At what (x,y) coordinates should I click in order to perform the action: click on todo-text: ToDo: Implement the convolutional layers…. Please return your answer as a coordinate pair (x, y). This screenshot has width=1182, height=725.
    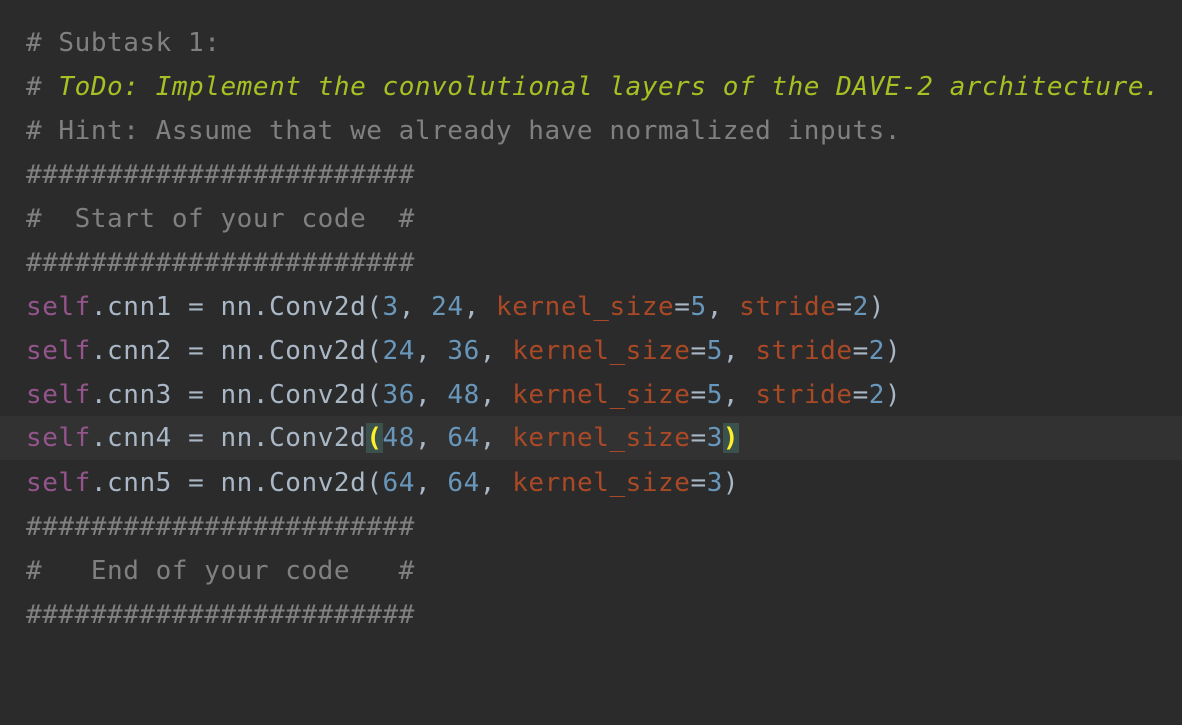
    Looking at the image, I should click on (609, 87).